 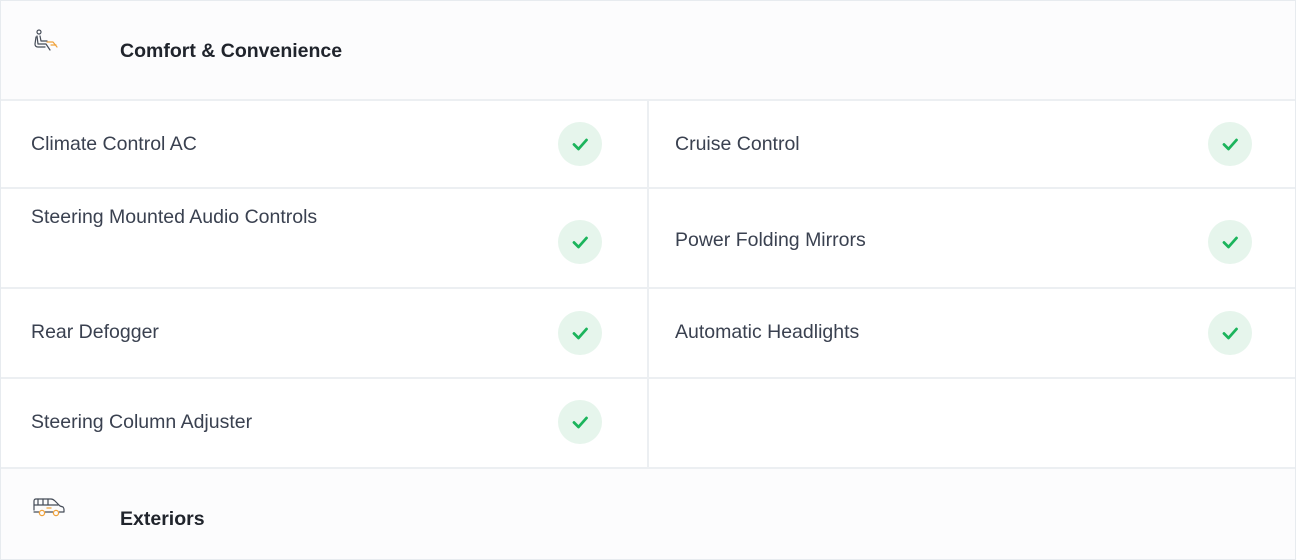 What do you see at coordinates (767, 332) in the screenshot?
I see `feature-label: Automatic Headlights` at bounding box center [767, 332].